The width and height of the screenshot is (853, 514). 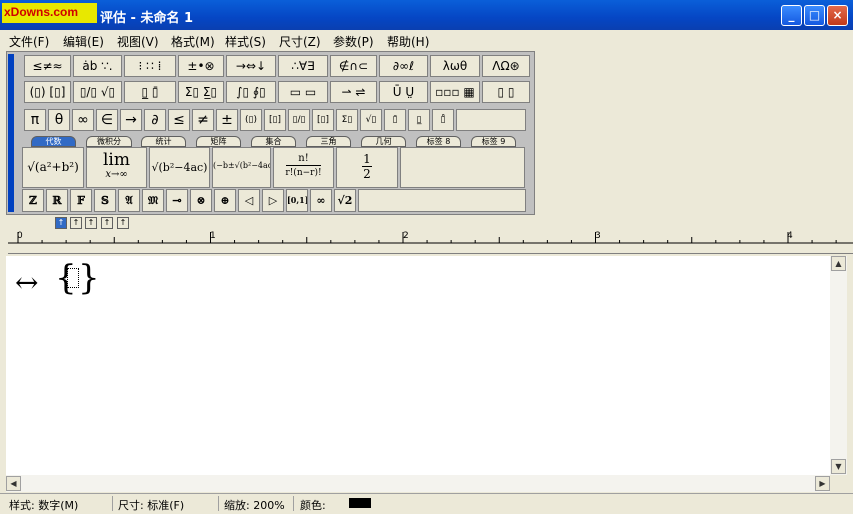 I want to click on circle-times-symbol: ⊗, so click(x=201, y=200).